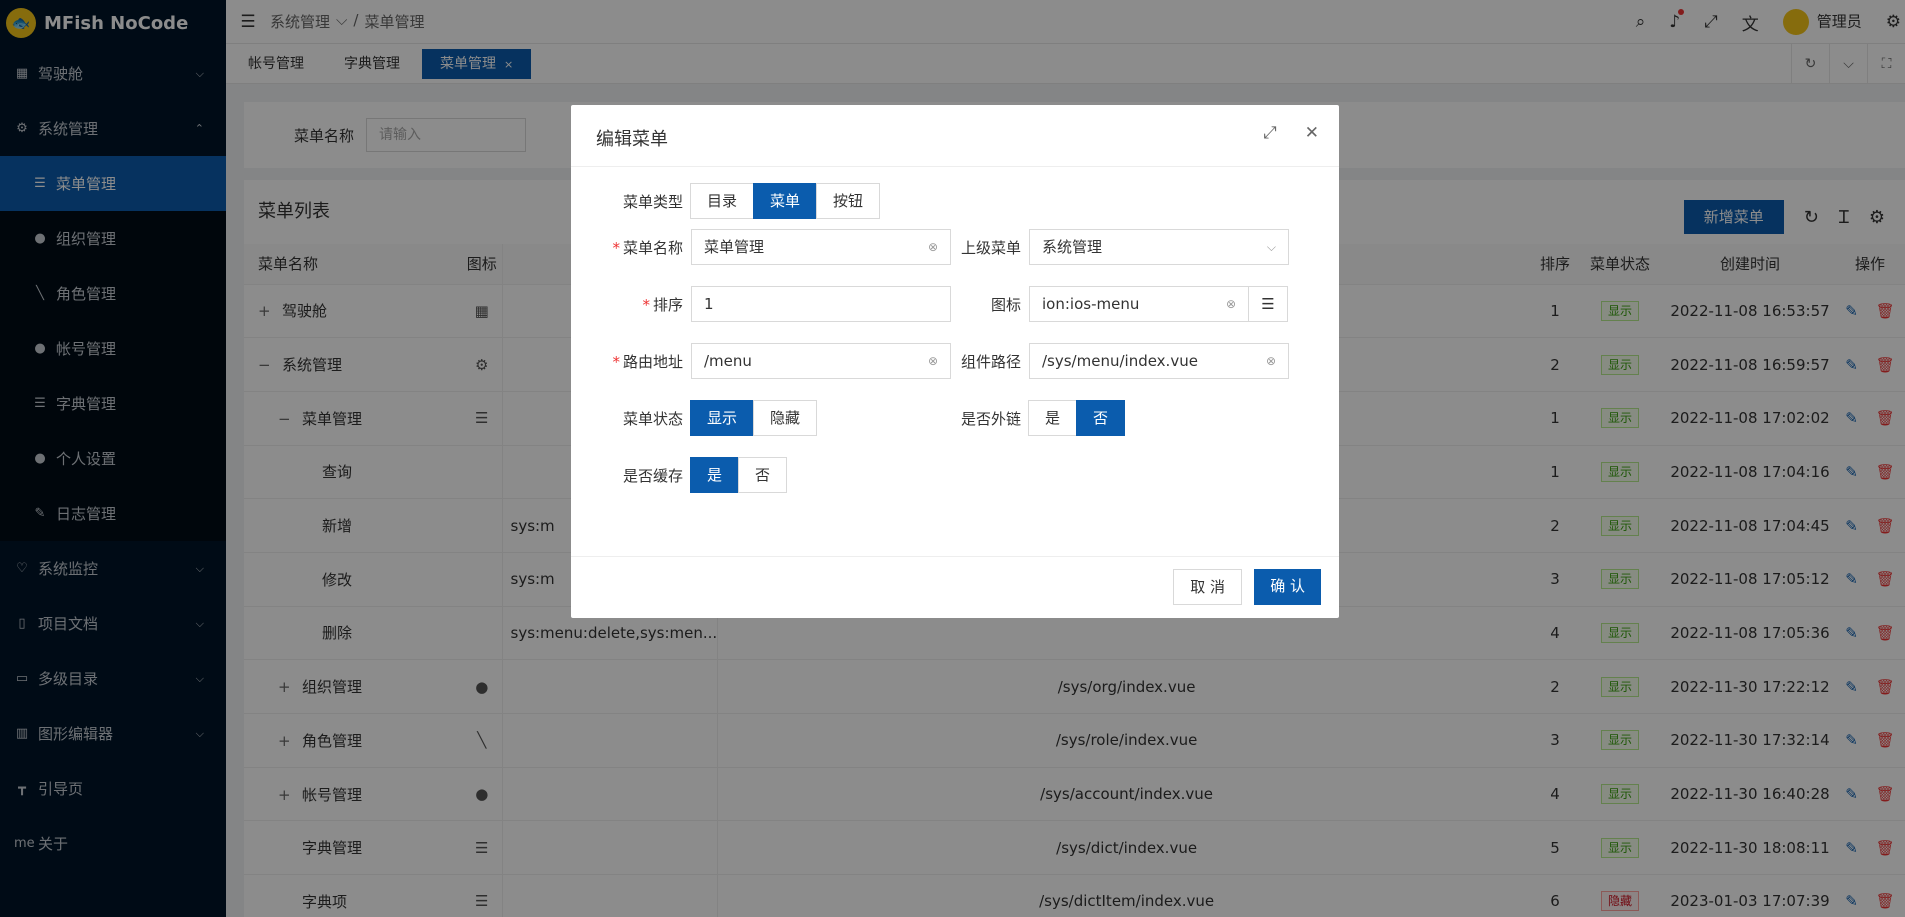  What do you see at coordinates (1120, 361) in the screenshot?
I see `component-value: /sys/menu/index.vue` at bounding box center [1120, 361].